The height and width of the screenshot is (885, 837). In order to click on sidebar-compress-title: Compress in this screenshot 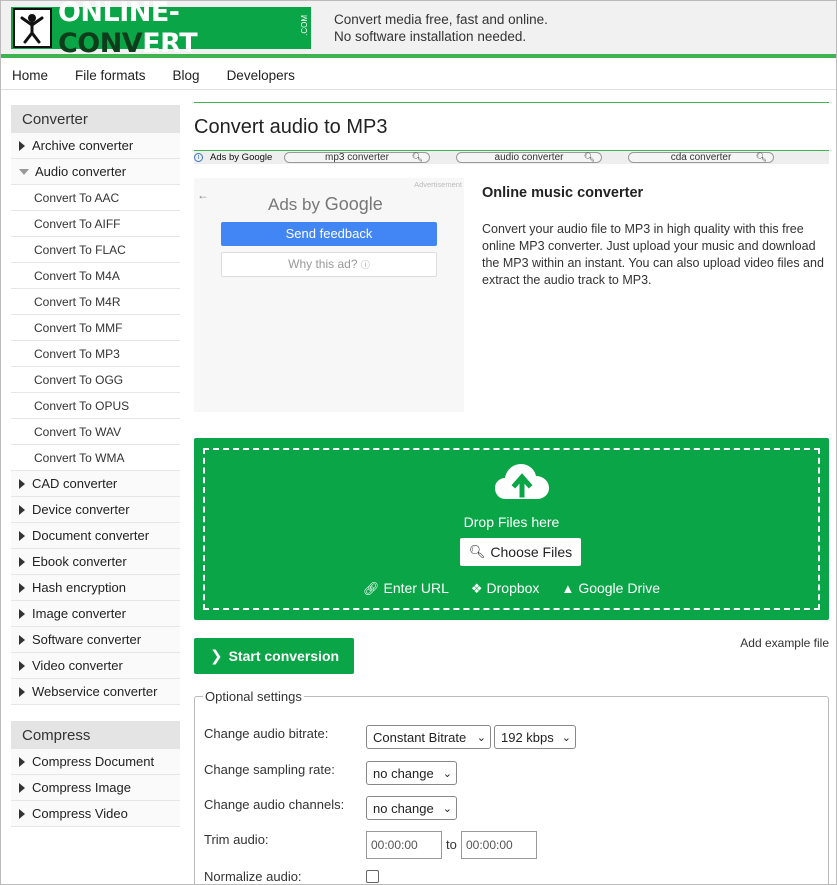, I will do `click(95, 735)`.